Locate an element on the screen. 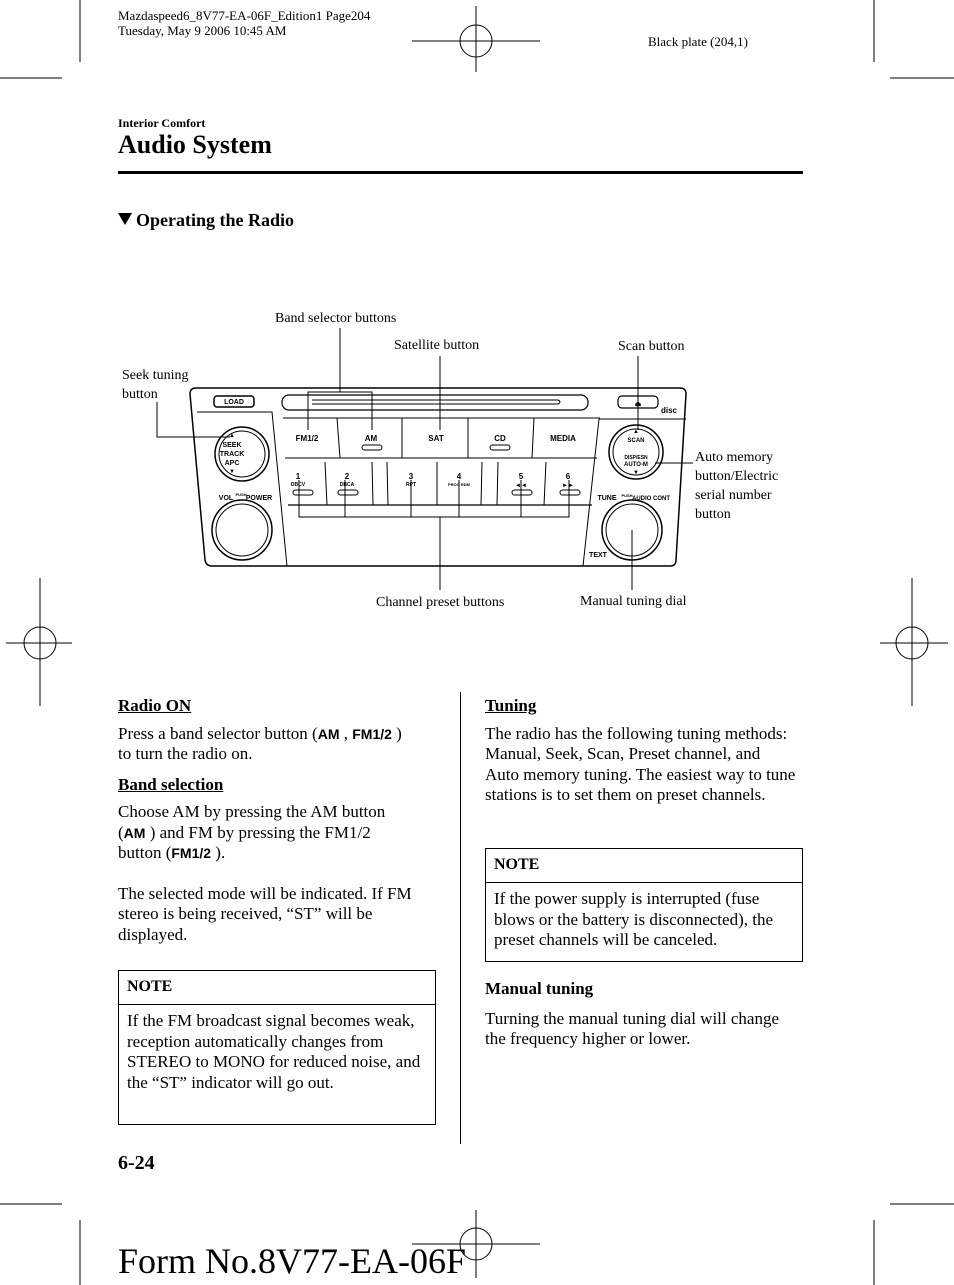 The height and width of the screenshot is (1285, 954). band-text-4: ). is located at coordinates (218, 852).